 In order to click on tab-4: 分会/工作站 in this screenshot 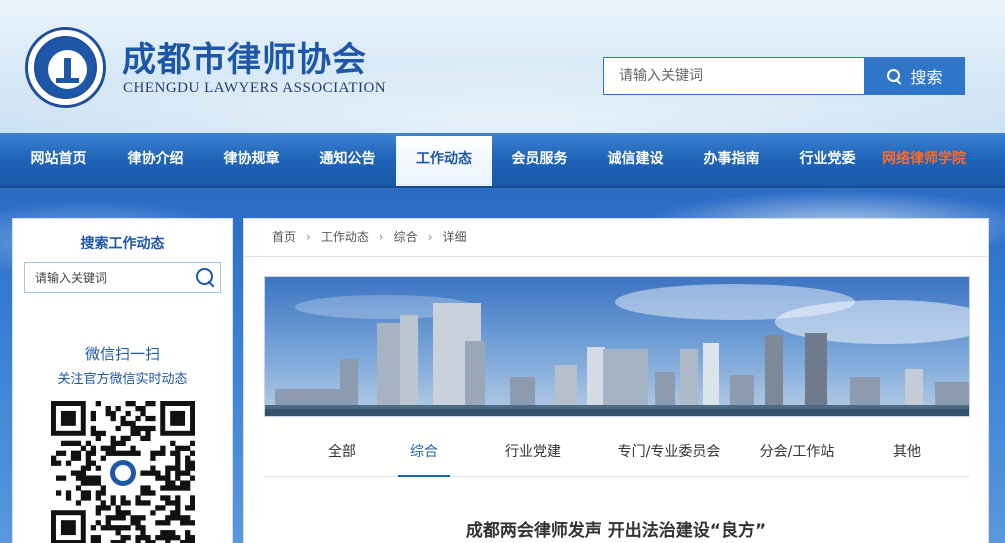, I will do `click(797, 457)`.